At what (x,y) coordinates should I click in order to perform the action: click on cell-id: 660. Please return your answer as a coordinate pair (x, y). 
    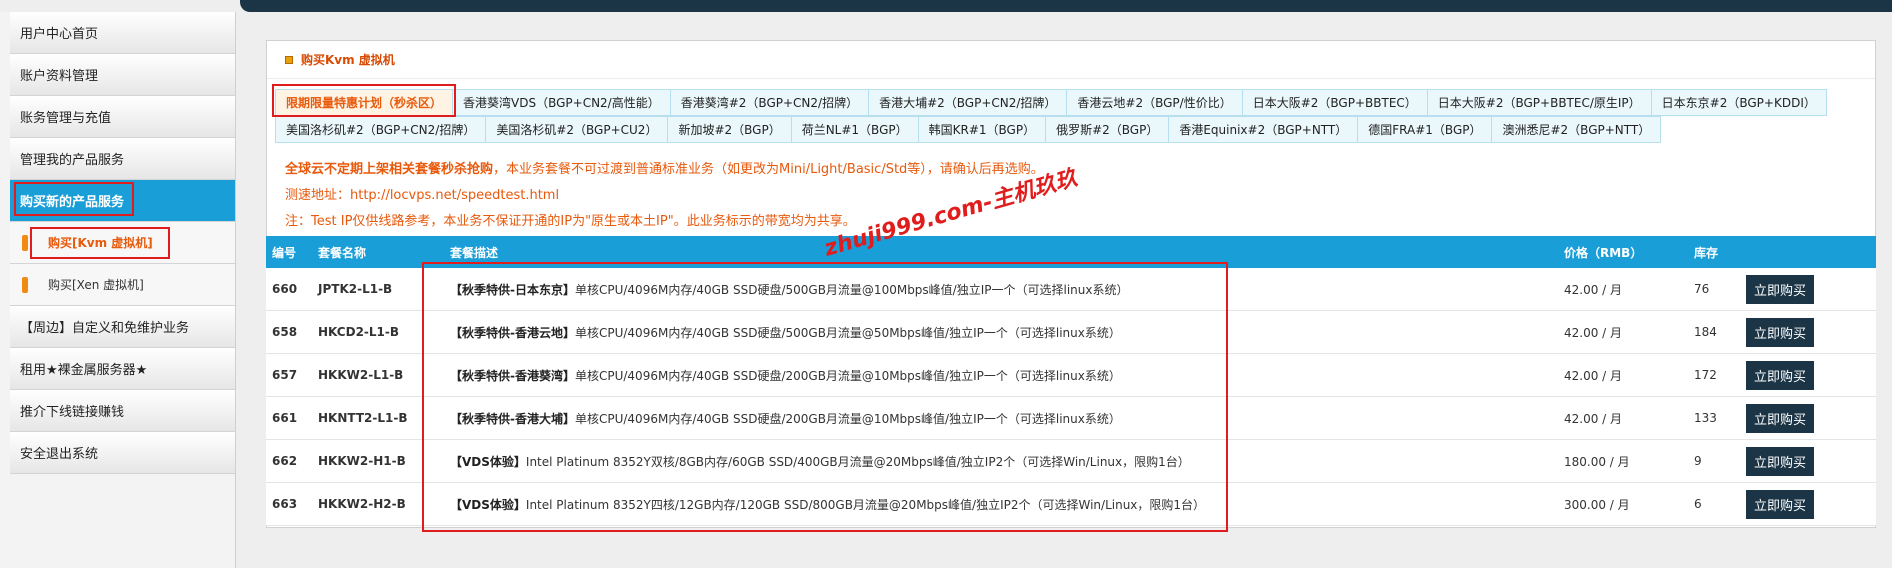
    Looking at the image, I should click on (285, 289).